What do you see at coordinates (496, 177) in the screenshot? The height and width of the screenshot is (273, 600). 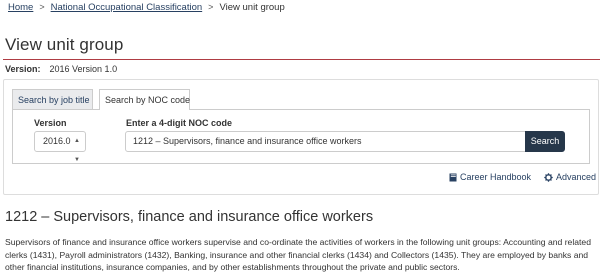 I see `career-handbook-label: Career Handbook` at bounding box center [496, 177].